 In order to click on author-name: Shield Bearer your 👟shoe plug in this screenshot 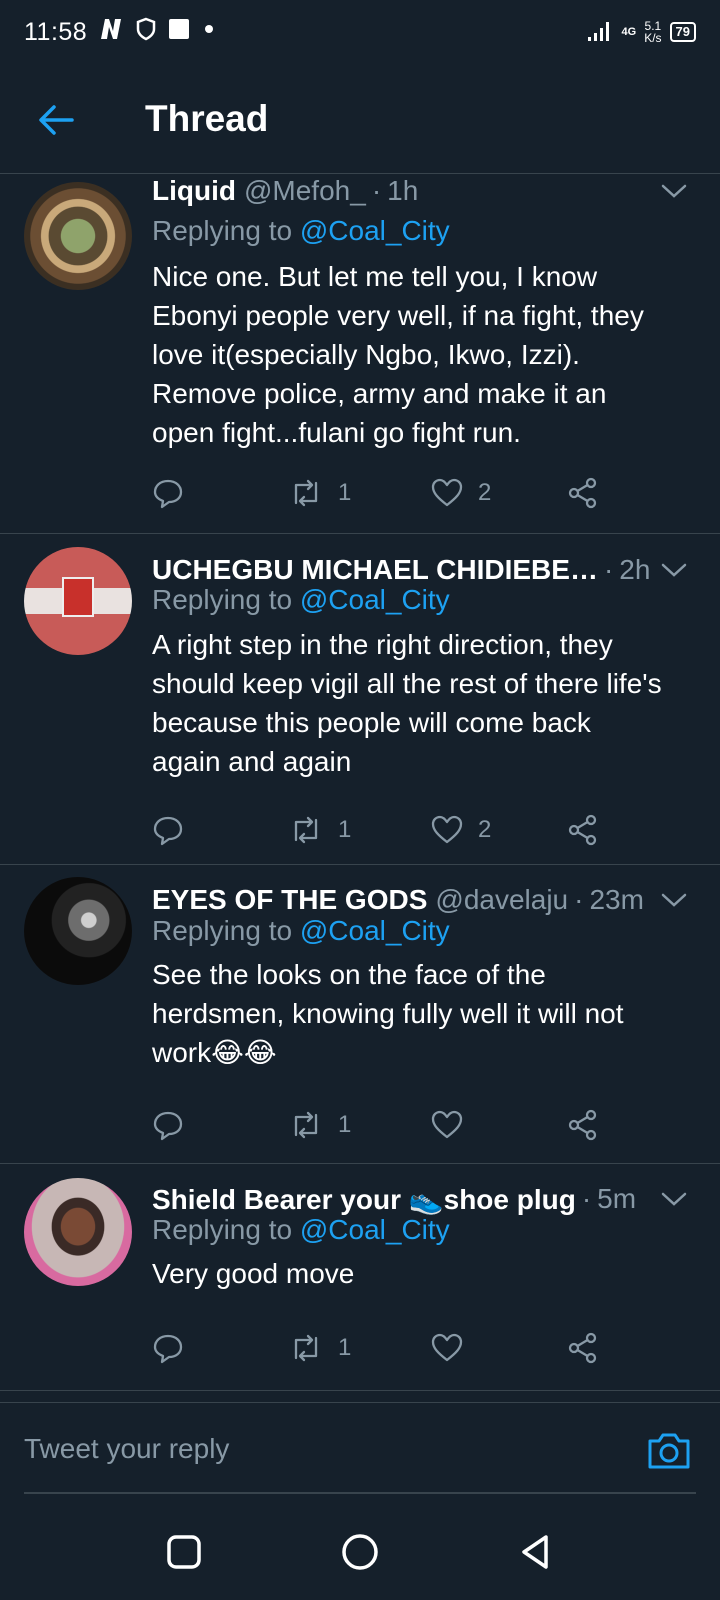, I will do `click(364, 1199)`.